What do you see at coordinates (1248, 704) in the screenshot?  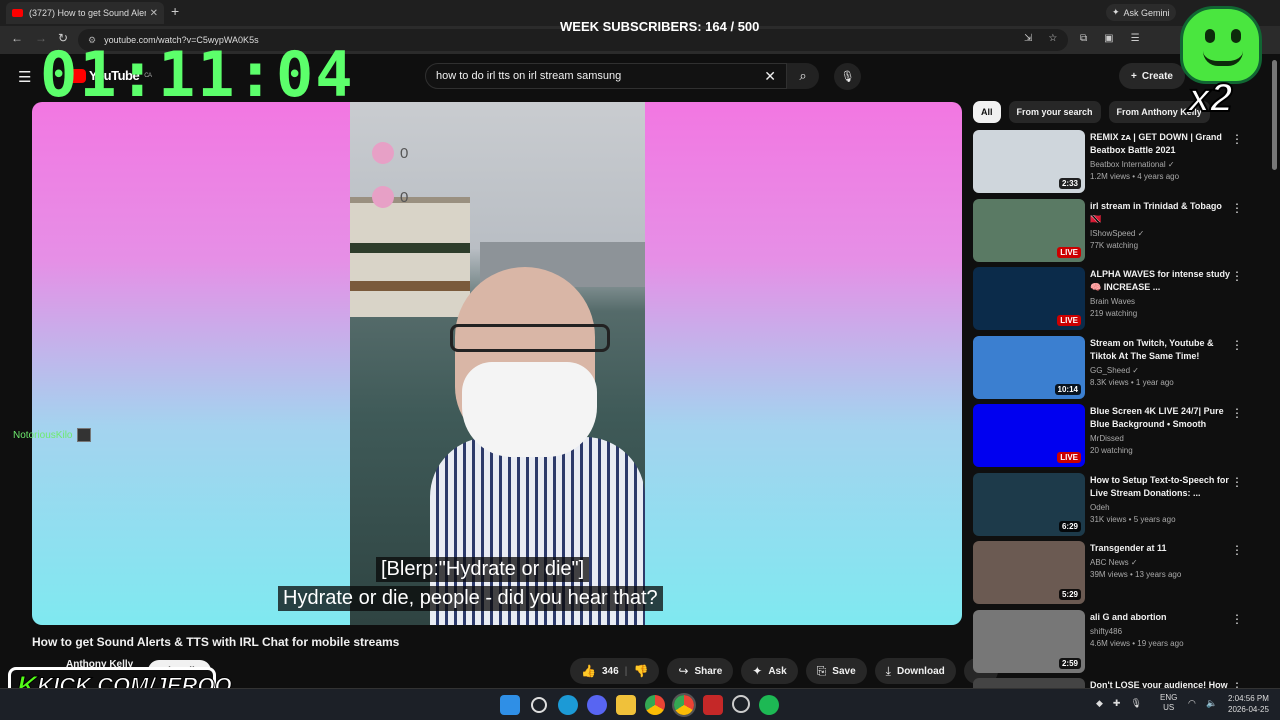 I see `system-clock: 2:04:56 PM 2026-04-25` at bounding box center [1248, 704].